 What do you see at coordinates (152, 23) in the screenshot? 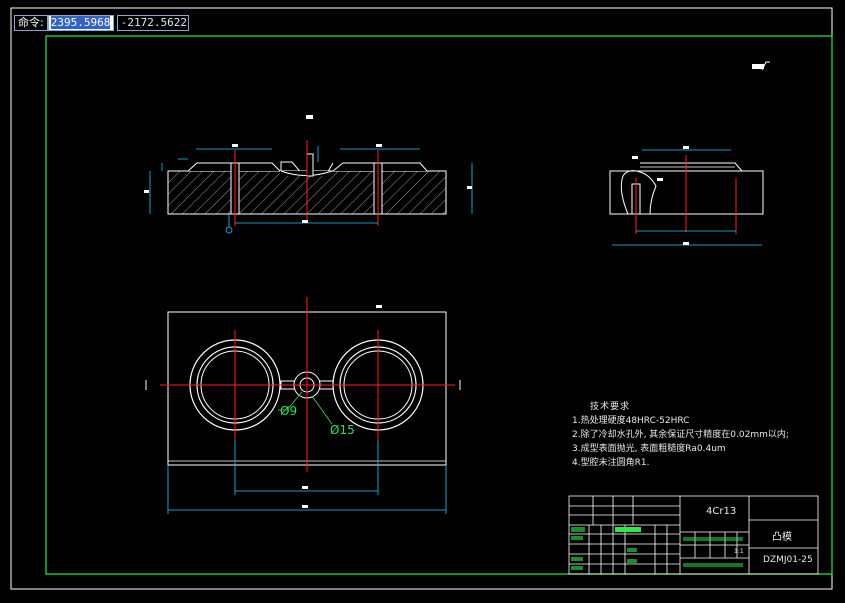
I see `y-coordinate-input: -2172.5622` at bounding box center [152, 23].